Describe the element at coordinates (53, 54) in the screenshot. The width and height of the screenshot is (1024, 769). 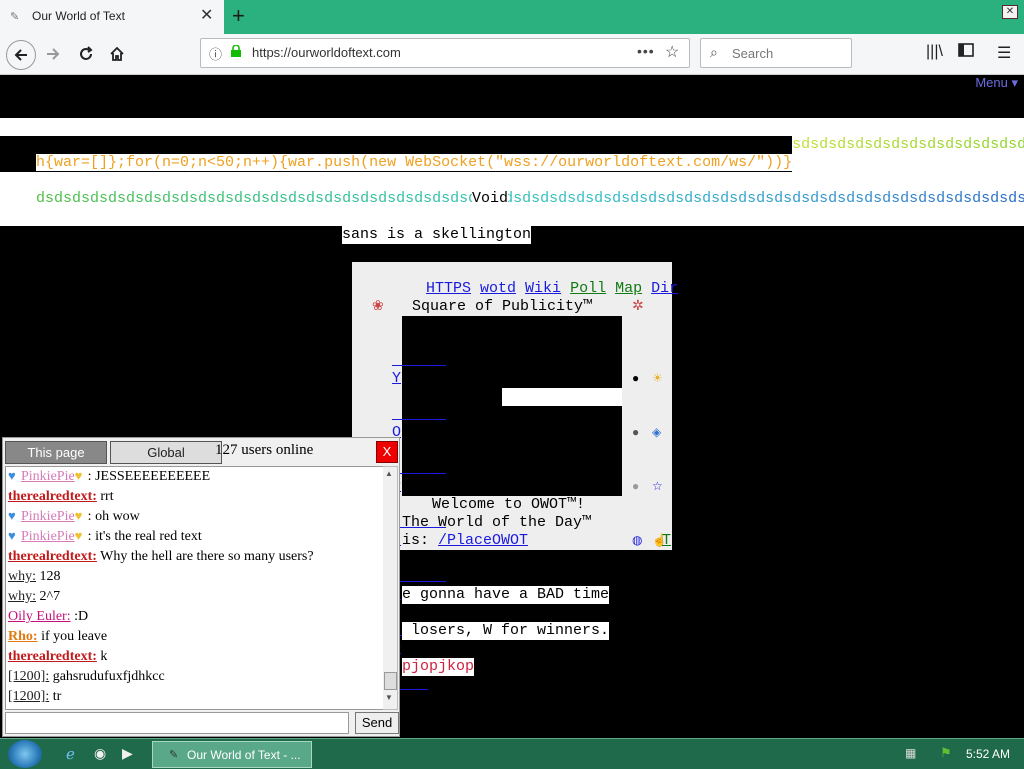
I see `forward-button` at that location.